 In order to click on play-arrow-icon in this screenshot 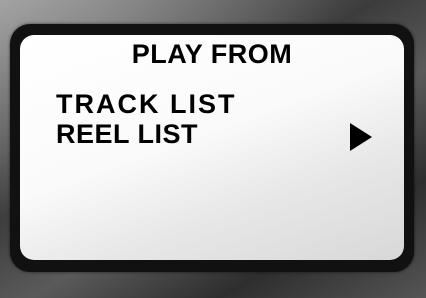, I will do `click(361, 137)`.